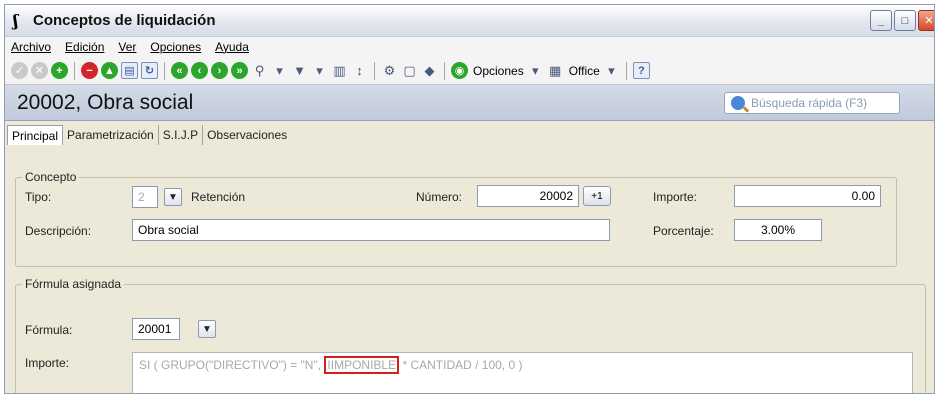 The image size is (935, 394). Describe the element at coordinates (232, 47) in the screenshot. I see `menu-ayuda: Ayuda` at that location.